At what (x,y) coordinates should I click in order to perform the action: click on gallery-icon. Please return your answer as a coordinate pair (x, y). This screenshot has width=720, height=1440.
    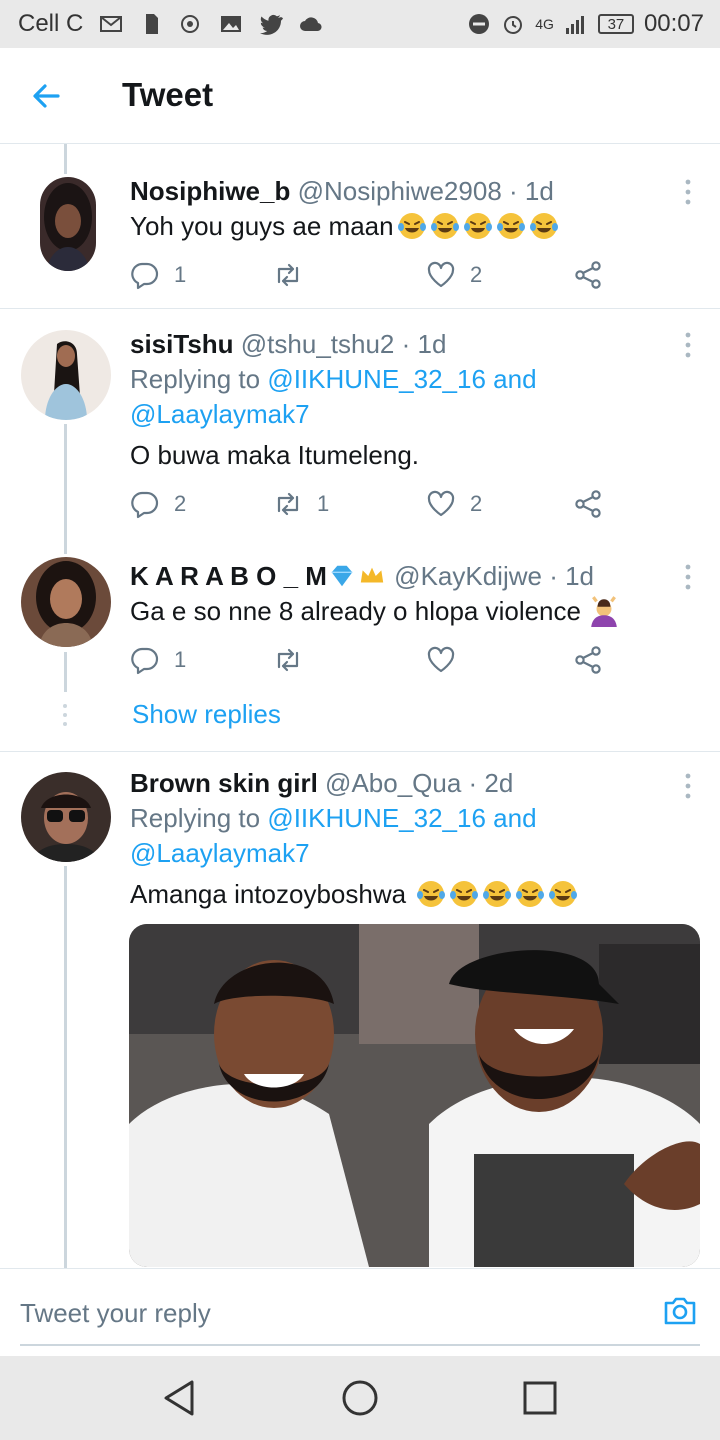
    Looking at the image, I should click on (231, 24).